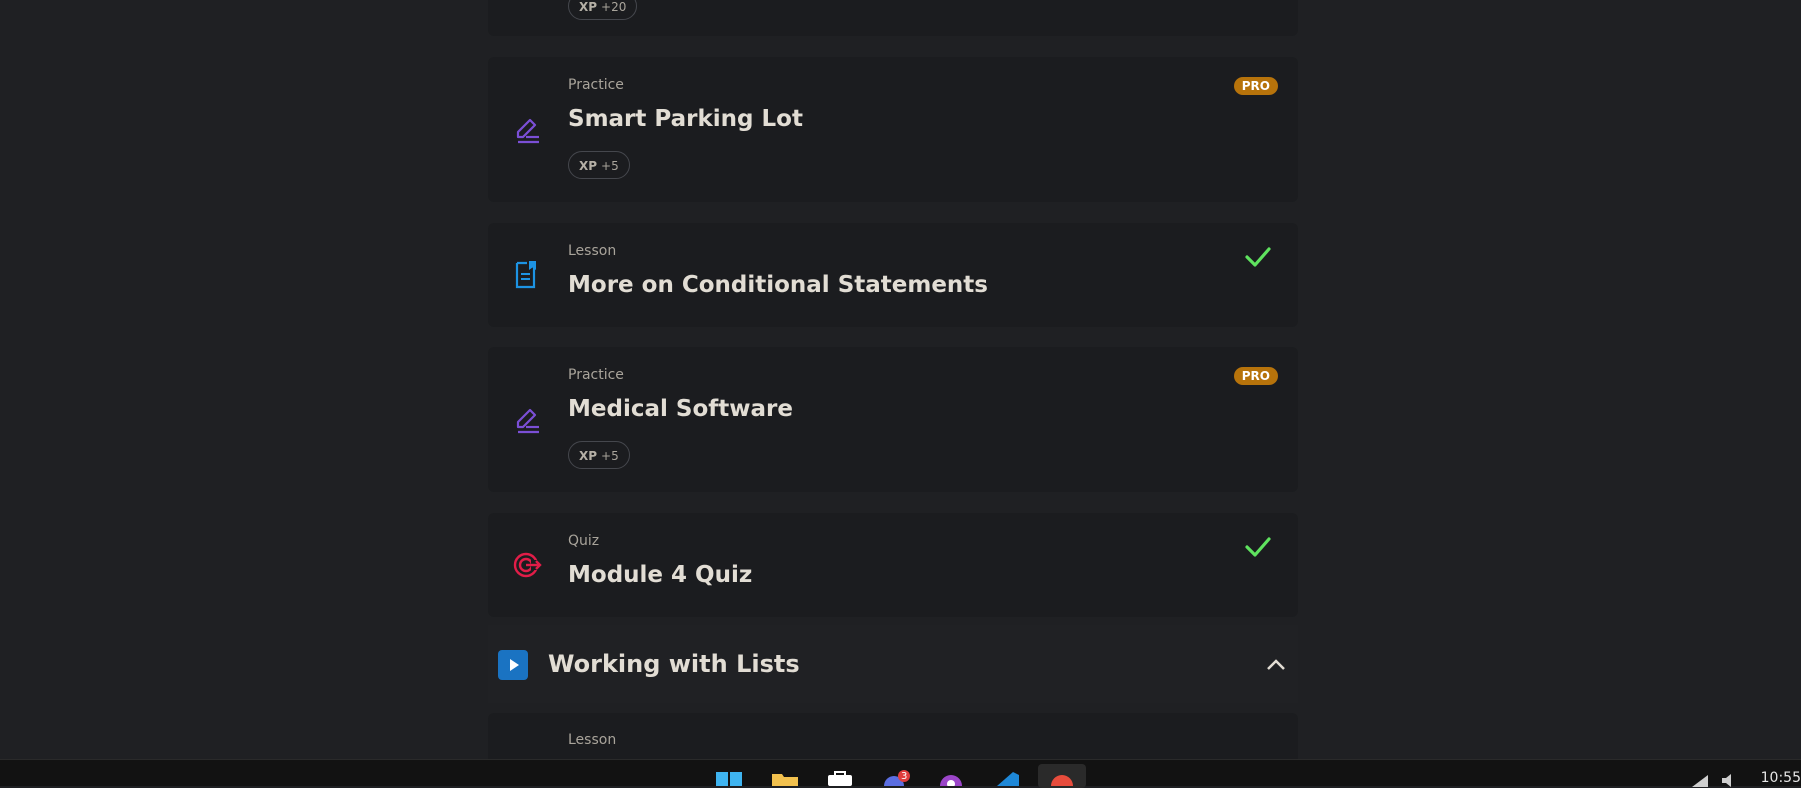 The height and width of the screenshot is (788, 1801). Describe the element at coordinates (1730, 780) in the screenshot. I see `volume-icon` at that location.